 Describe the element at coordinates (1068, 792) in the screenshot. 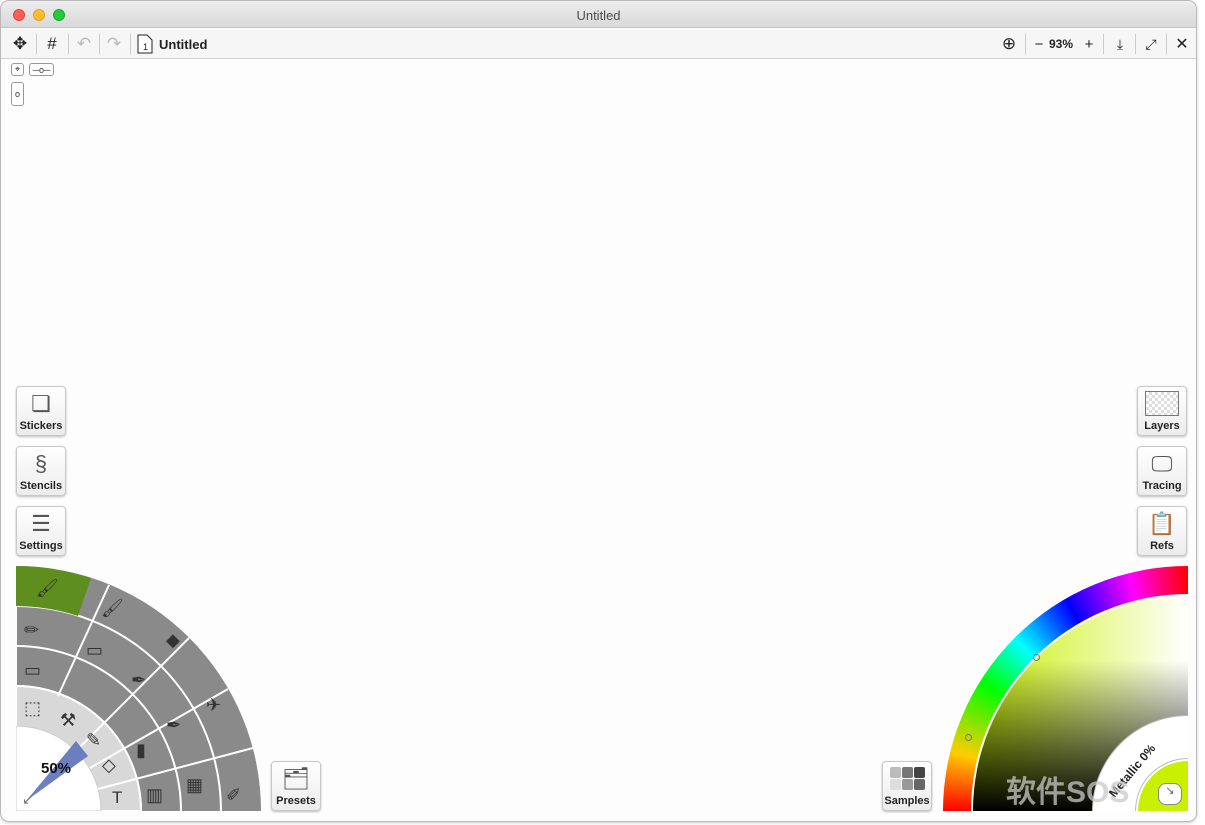

I see `watermark: 软件SOS` at that location.